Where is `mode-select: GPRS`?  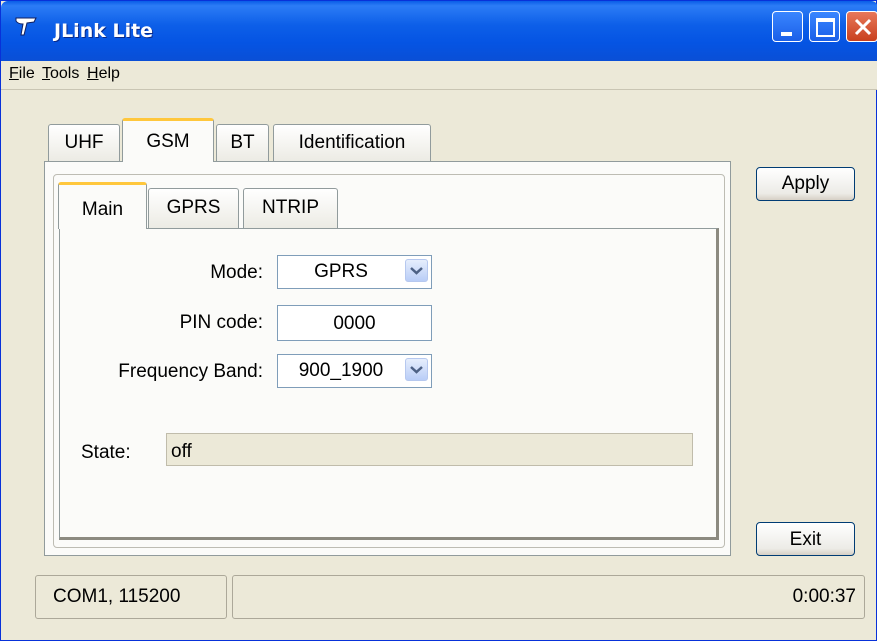
mode-select: GPRS is located at coordinates (354, 272).